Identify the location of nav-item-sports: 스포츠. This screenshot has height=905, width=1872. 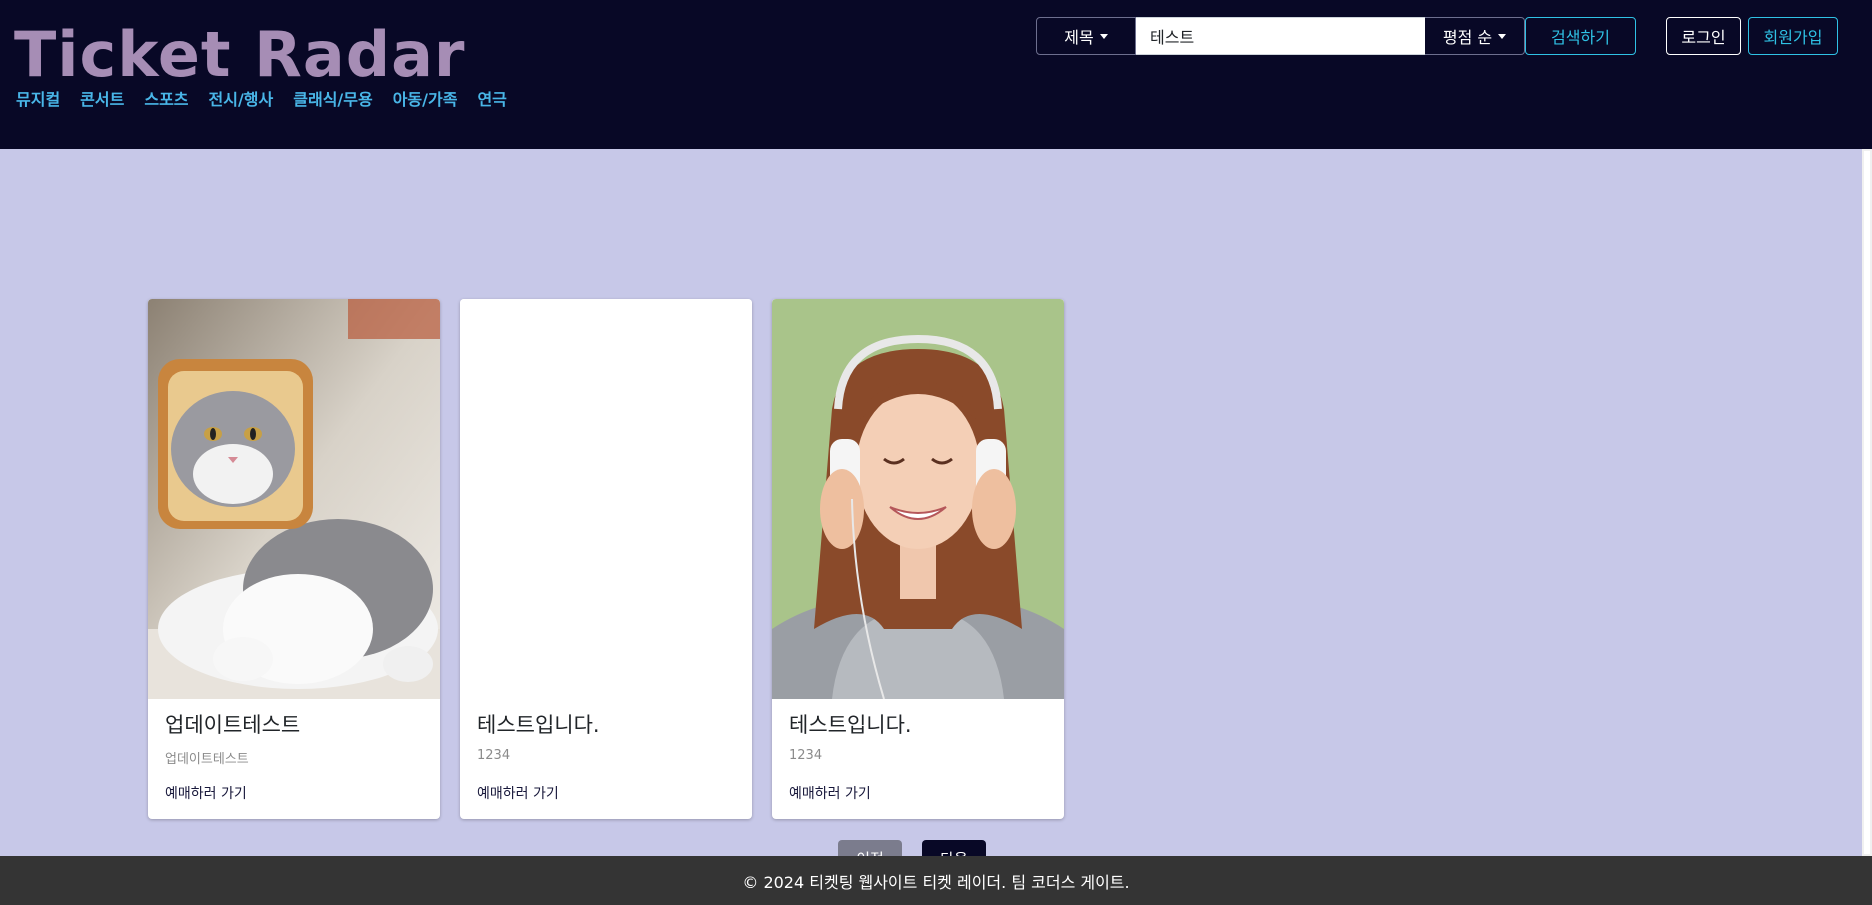
(166, 100).